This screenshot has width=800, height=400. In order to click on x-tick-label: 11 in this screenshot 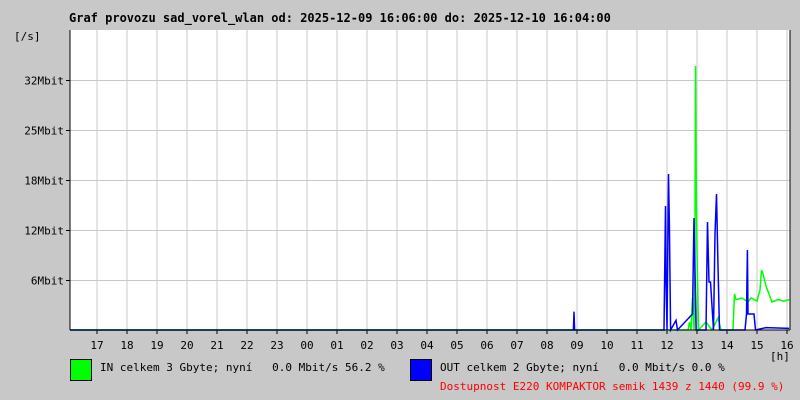, I will do `click(636, 345)`.